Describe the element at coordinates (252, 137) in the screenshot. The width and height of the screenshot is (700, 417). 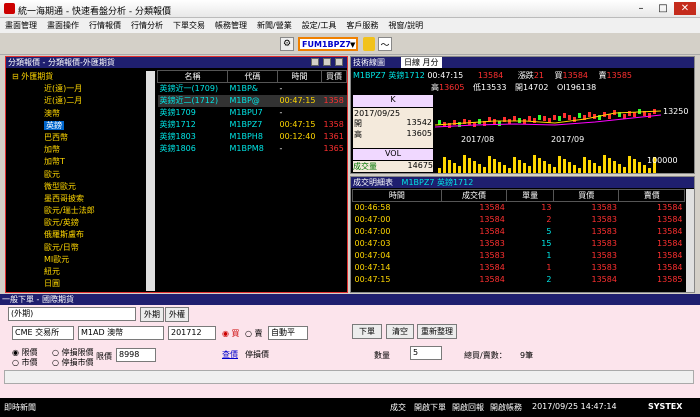
I see `table-row: 英鎊1803 M1BPH8 00:12:40 1361` at that location.